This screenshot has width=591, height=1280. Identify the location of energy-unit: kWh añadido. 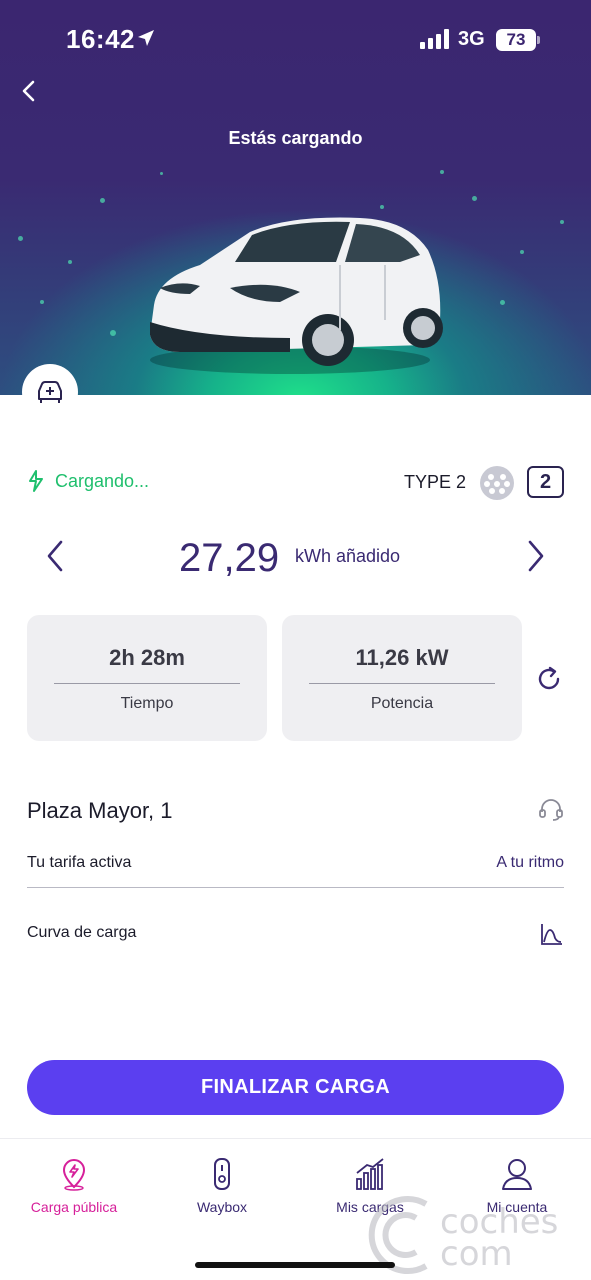
(348, 556).